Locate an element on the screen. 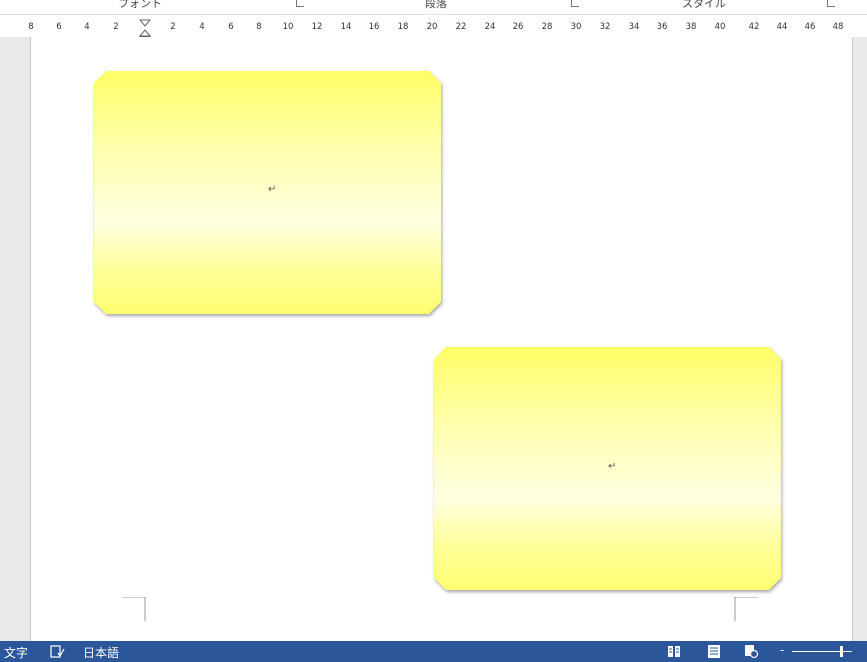  ruler-tick: 24 is located at coordinates (490, 27).